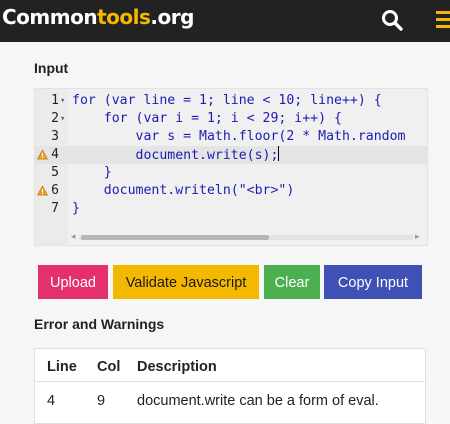 Image resolution: width=450 pixels, height=424 pixels. What do you see at coordinates (55, 136) in the screenshot?
I see `line-number: 3` at bounding box center [55, 136].